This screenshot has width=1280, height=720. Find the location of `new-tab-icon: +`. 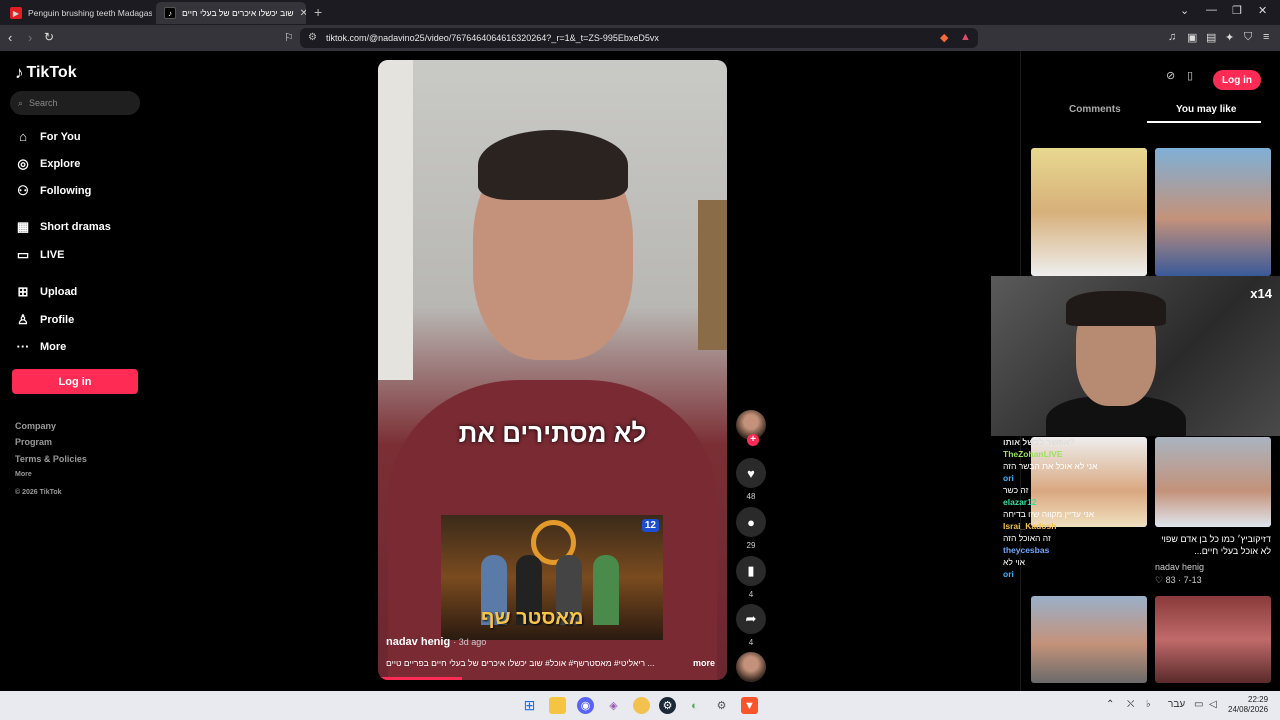

new-tab-icon: + is located at coordinates (318, 12).